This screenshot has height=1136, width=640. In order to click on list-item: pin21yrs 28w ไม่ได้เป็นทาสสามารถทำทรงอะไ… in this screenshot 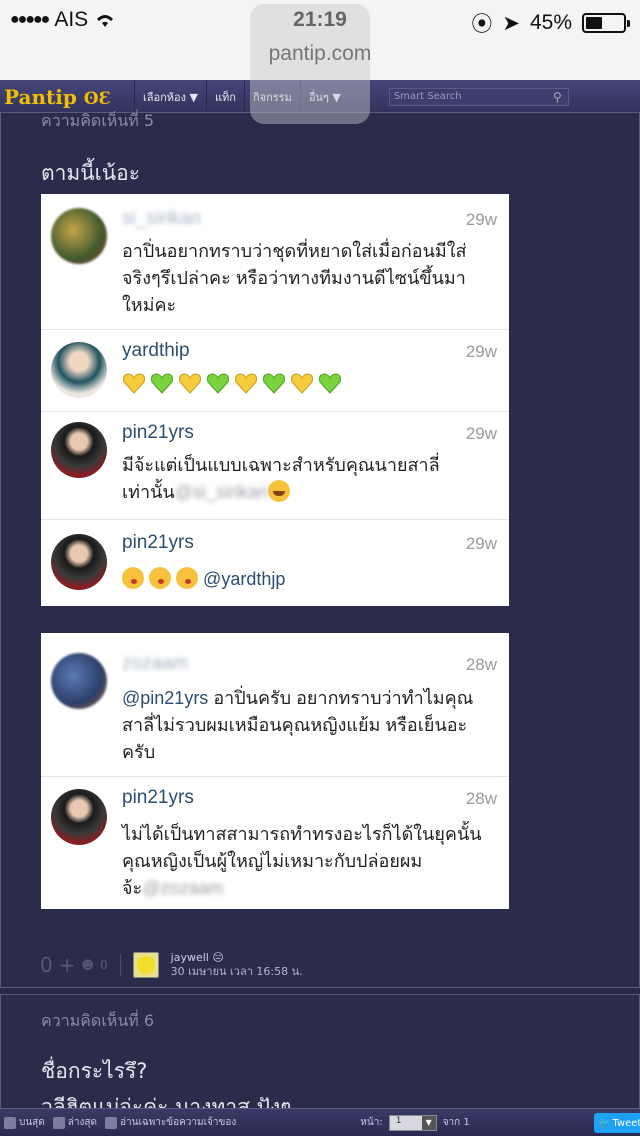, I will do `click(275, 843)`.